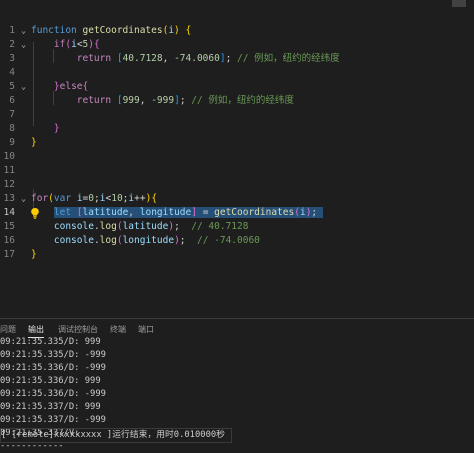 This screenshot has height=453, width=474. I want to click on code-line: 17}, so click(237, 255).